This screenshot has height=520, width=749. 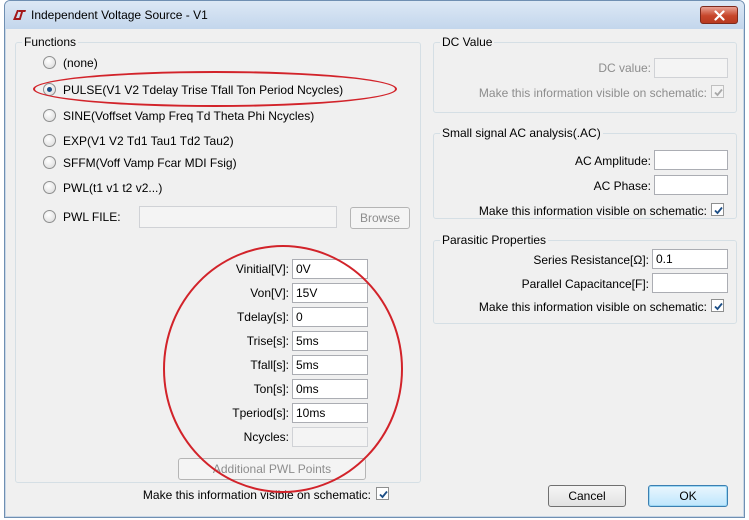 I want to click on radio-exp: EXP(V1 V2 Td1 Tau1 Td2 Tau2), so click(x=138, y=140).